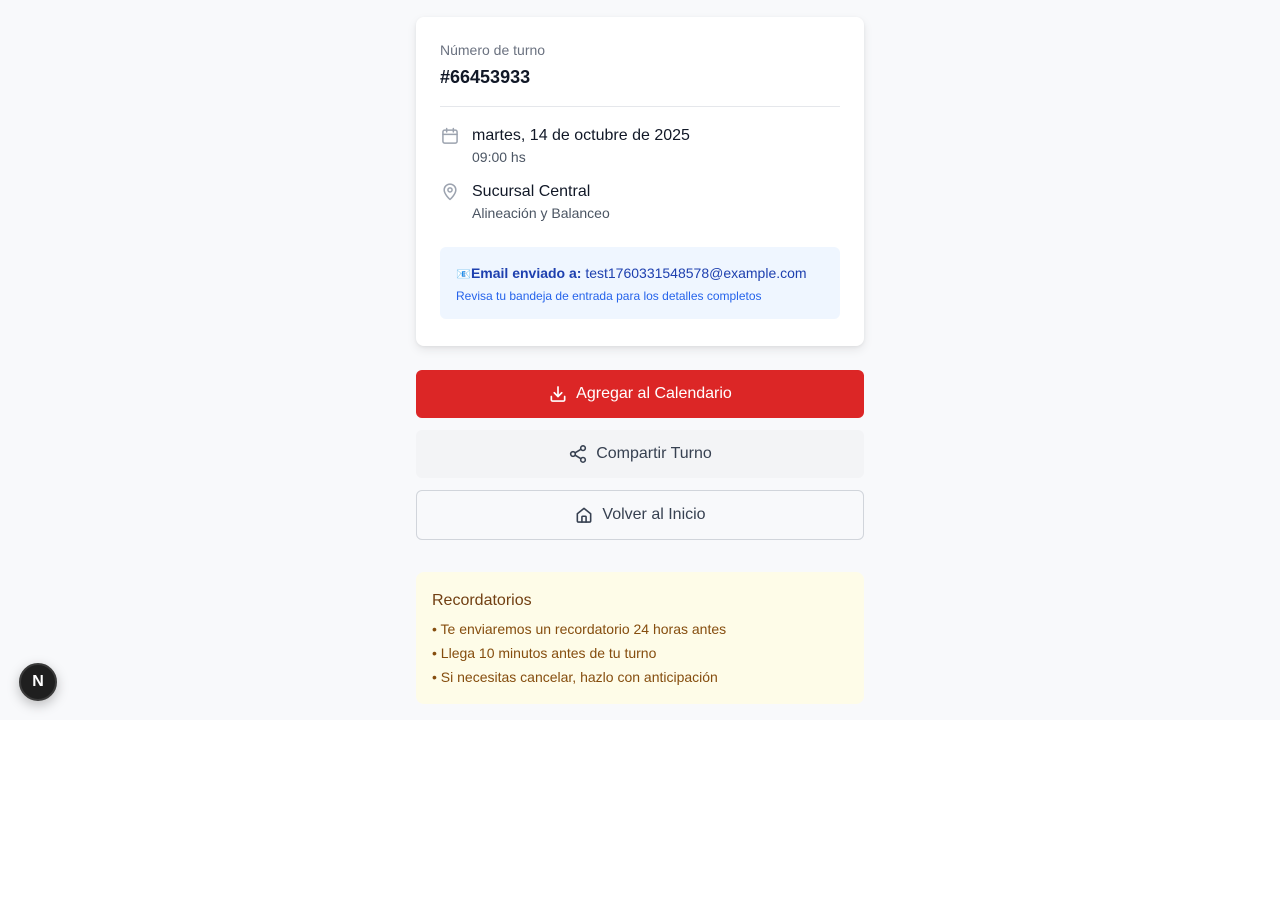 This screenshot has width=1280, height=911. I want to click on branch-name: Sucursal Central, so click(531, 191).